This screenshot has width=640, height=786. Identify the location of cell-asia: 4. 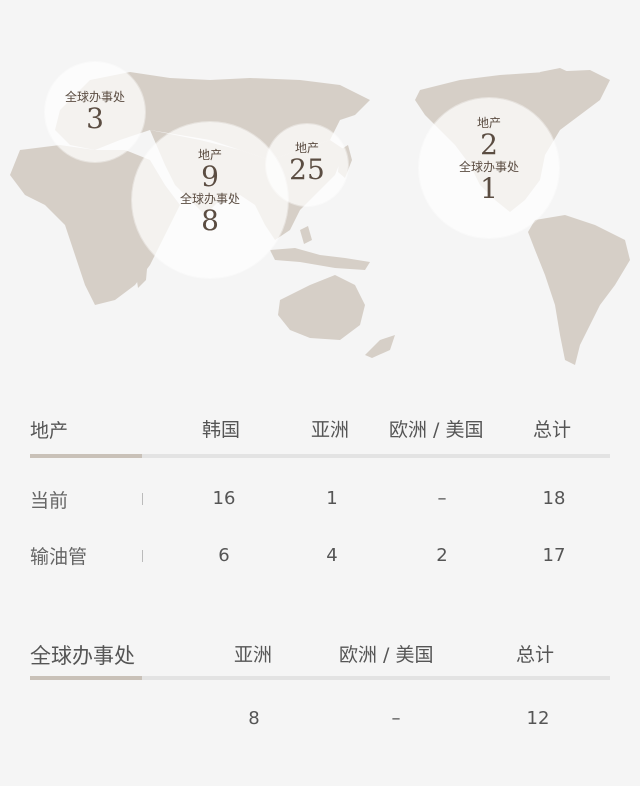
(332, 555).